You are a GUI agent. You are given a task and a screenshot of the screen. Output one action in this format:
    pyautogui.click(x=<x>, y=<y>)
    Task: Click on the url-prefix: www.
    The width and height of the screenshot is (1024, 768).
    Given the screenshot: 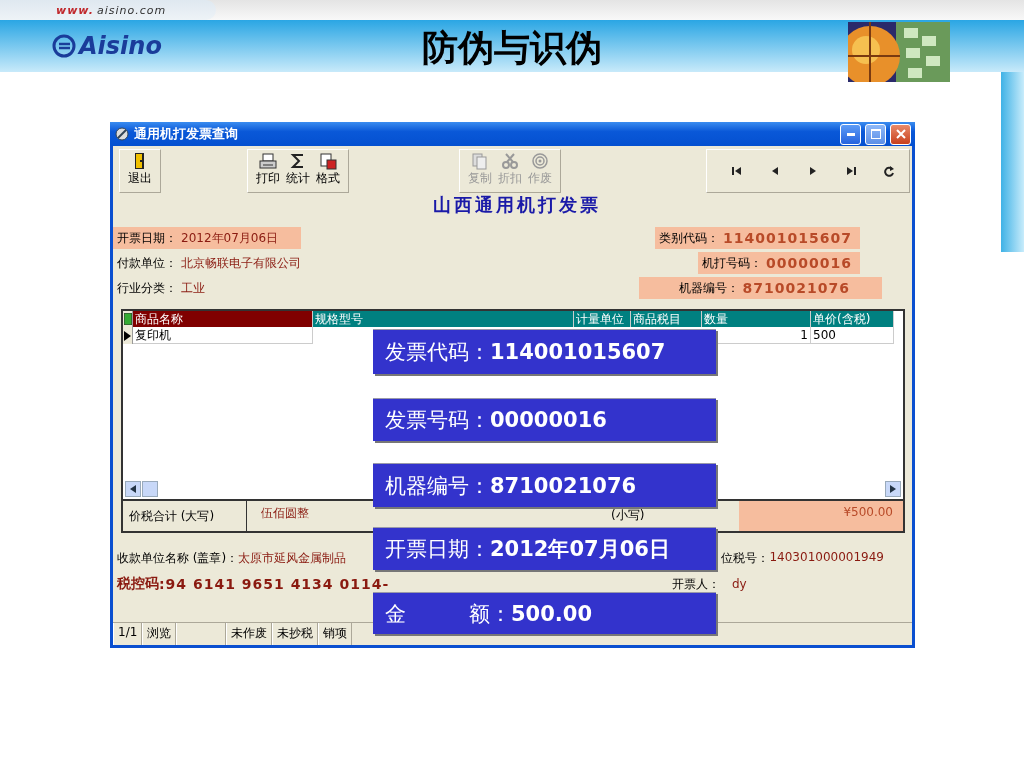 What is the action you would take?
    pyautogui.click(x=75, y=10)
    